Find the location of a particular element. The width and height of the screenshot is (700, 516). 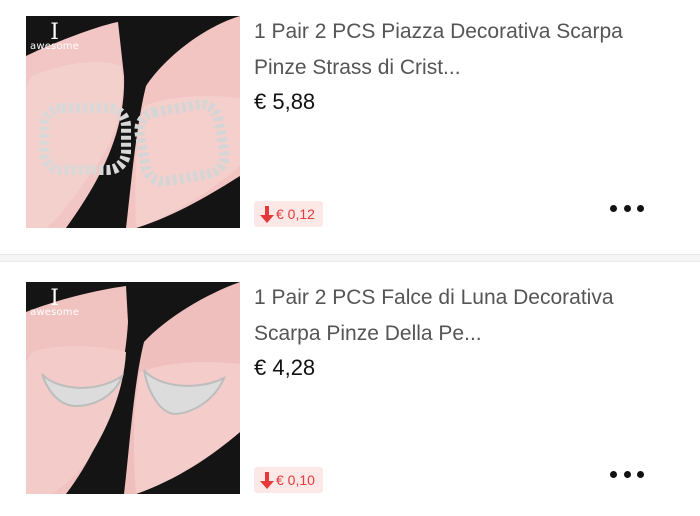

price-drop-amount: € 0,10 is located at coordinates (295, 480).